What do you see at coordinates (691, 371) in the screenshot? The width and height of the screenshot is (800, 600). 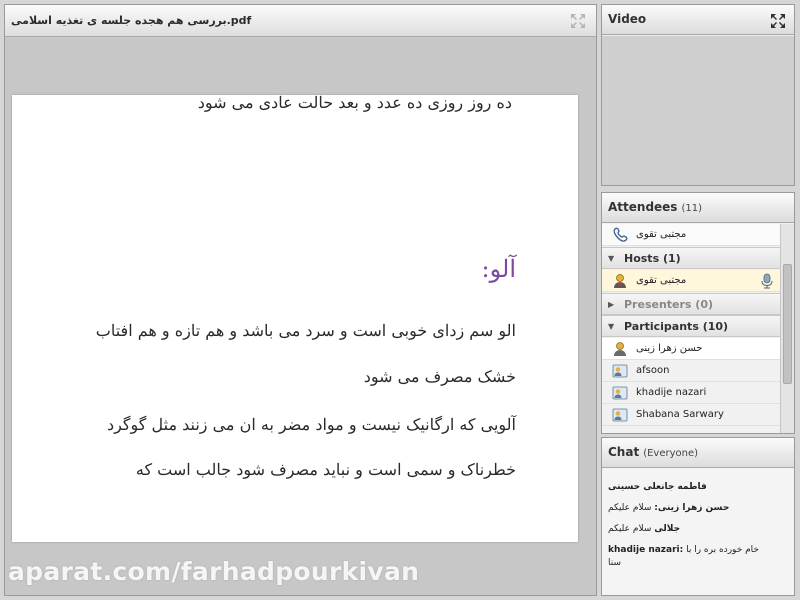 I see `participant-row: afsoon` at bounding box center [691, 371].